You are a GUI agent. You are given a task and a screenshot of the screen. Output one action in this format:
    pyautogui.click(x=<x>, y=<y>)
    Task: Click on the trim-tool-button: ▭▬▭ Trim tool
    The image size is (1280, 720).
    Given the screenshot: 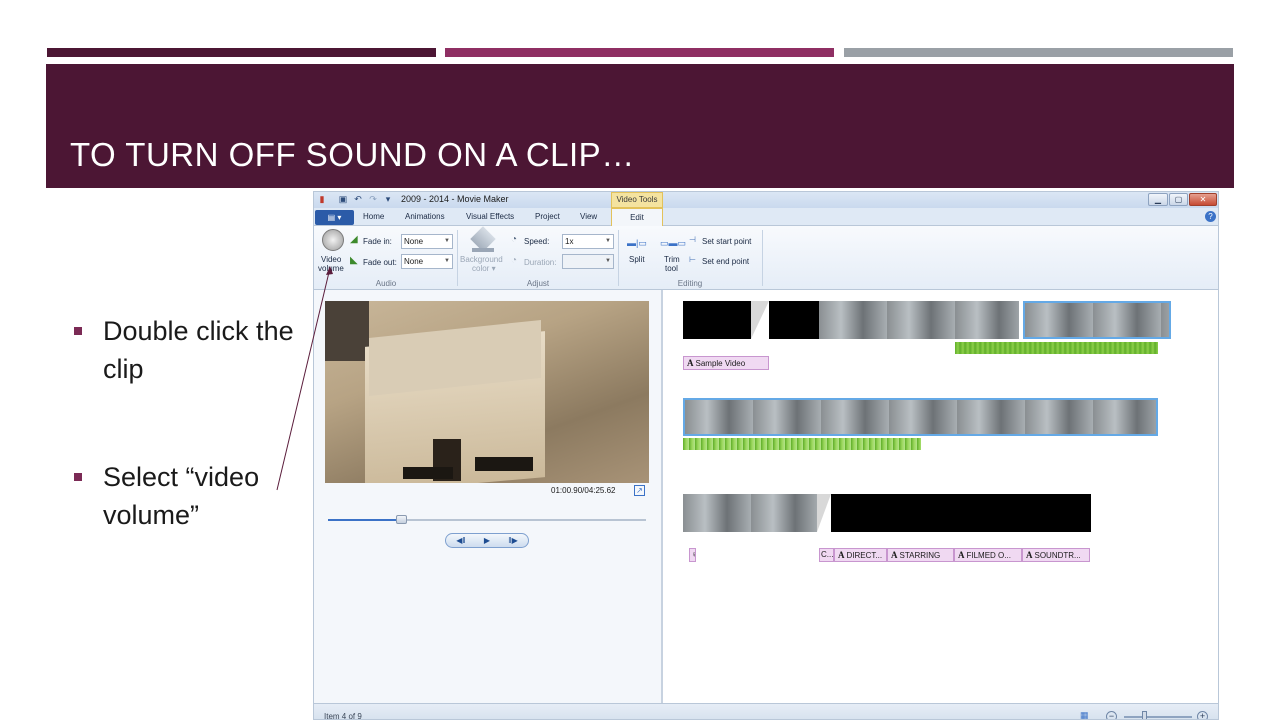 What is the action you would take?
    pyautogui.click(x=672, y=253)
    